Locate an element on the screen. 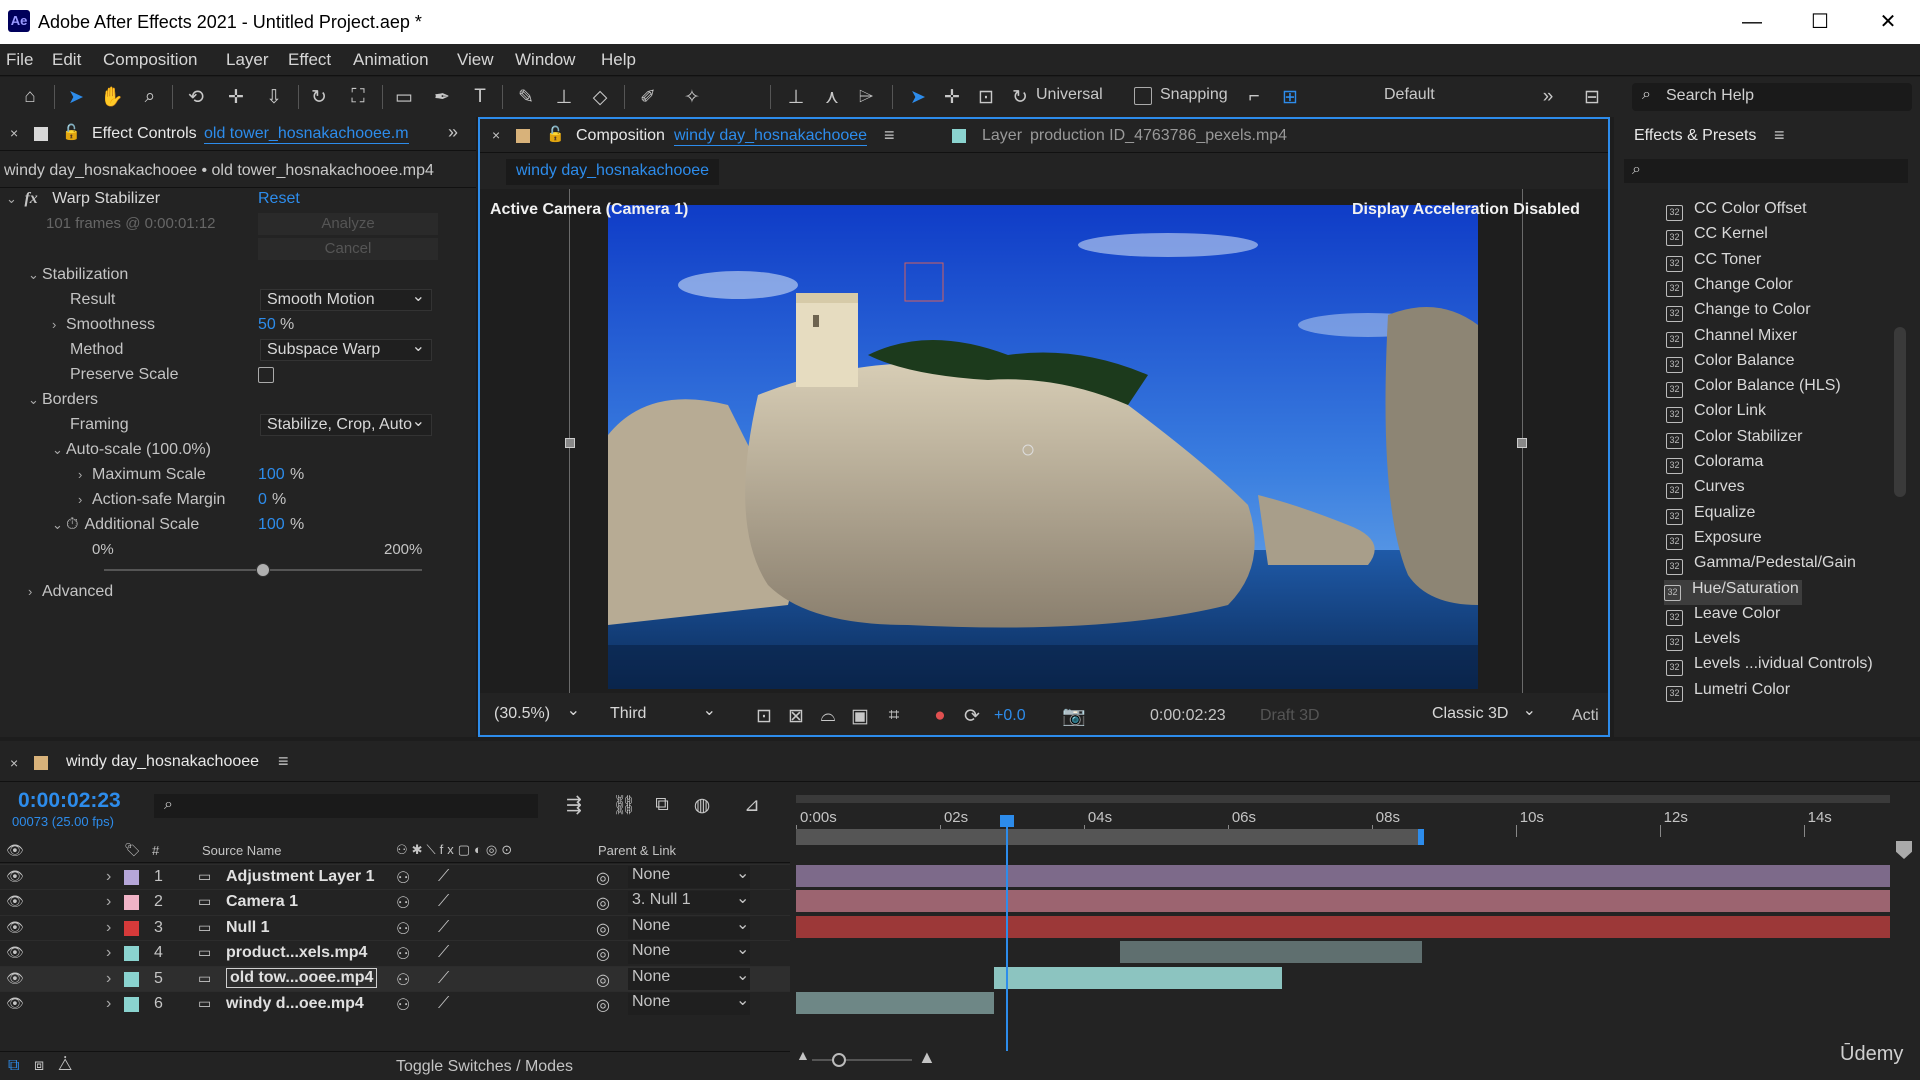  frame-blending-icon: ◍ is located at coordinates (702, 805).